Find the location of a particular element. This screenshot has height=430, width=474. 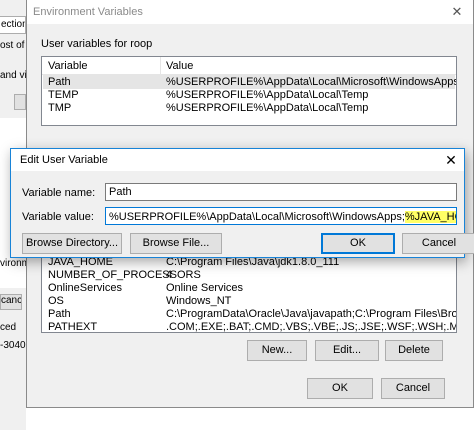

variable-value-highlight: %JAVA_HOME%\bin; is located at coordinates (430, 217).